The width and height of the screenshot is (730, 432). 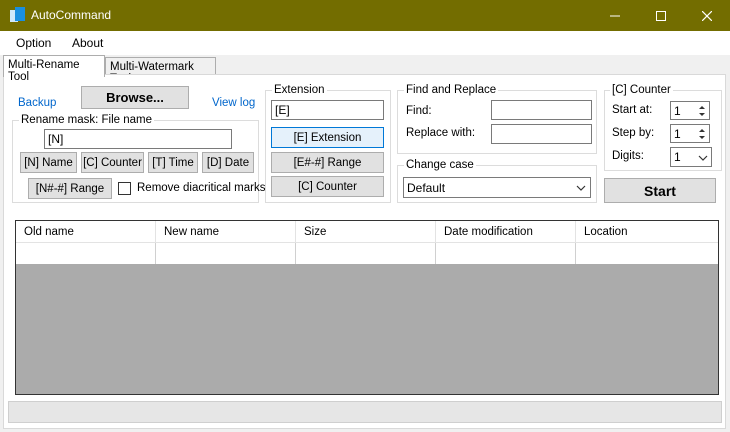 What do you see at coordinates (327, 137) in the screenshot?
I see `extension-button: [E] Extension` at bounding box center [327, 137].